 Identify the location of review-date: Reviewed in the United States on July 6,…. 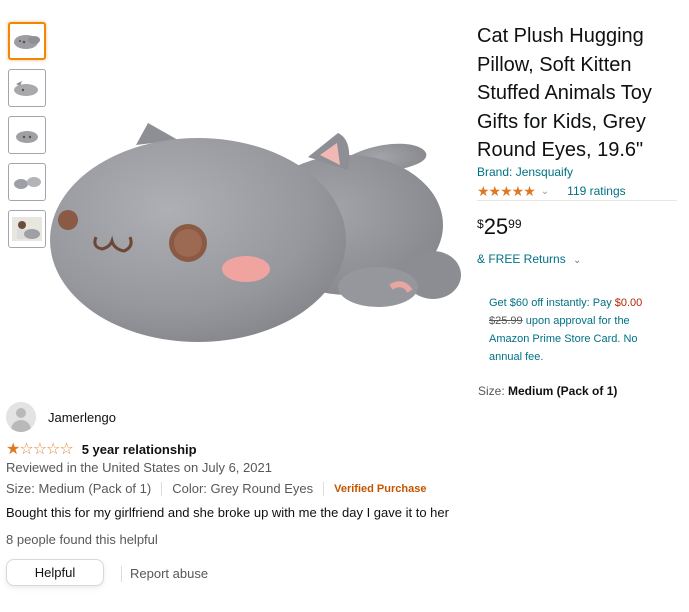
(139, 467).